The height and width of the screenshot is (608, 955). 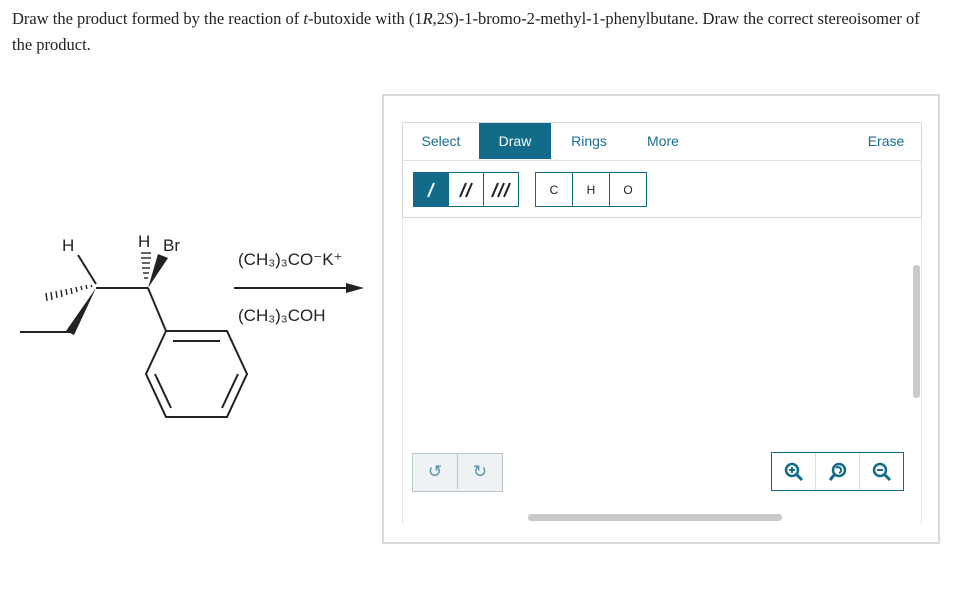 I want to click on br-label: Br, so click(x=171, y=245).